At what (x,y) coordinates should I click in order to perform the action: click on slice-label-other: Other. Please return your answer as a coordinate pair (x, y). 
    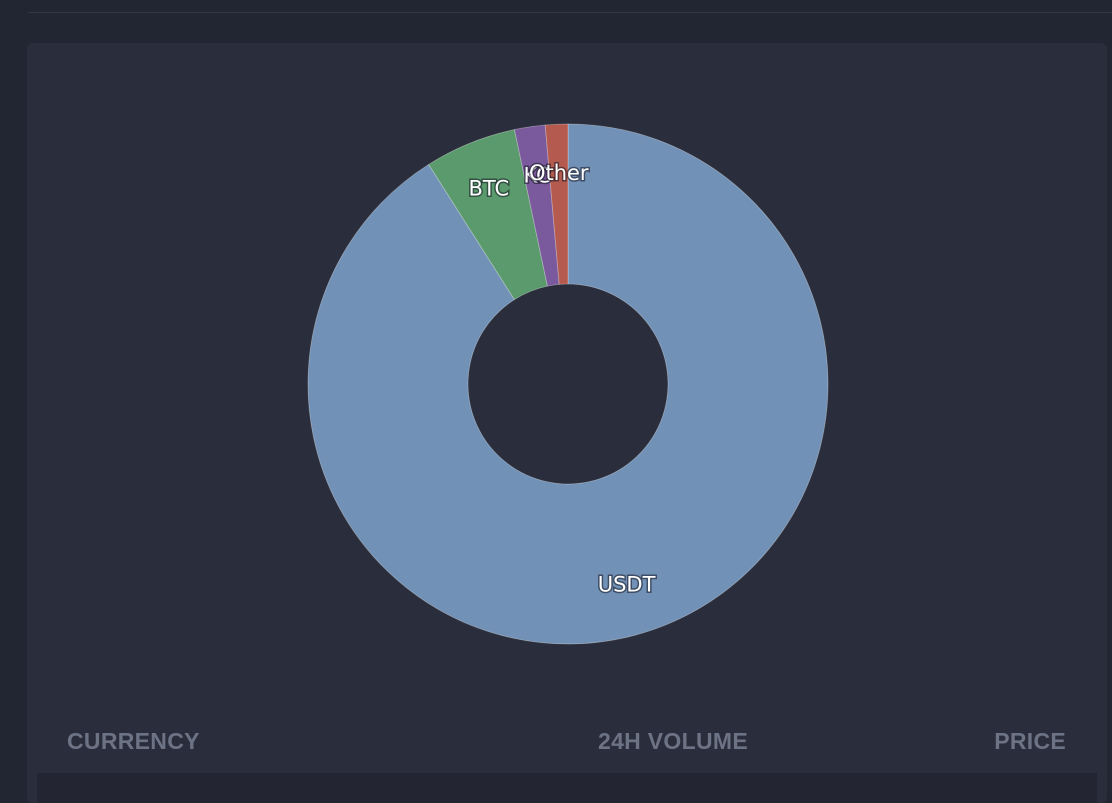
    Looking at the image, I should click on (559, 173).